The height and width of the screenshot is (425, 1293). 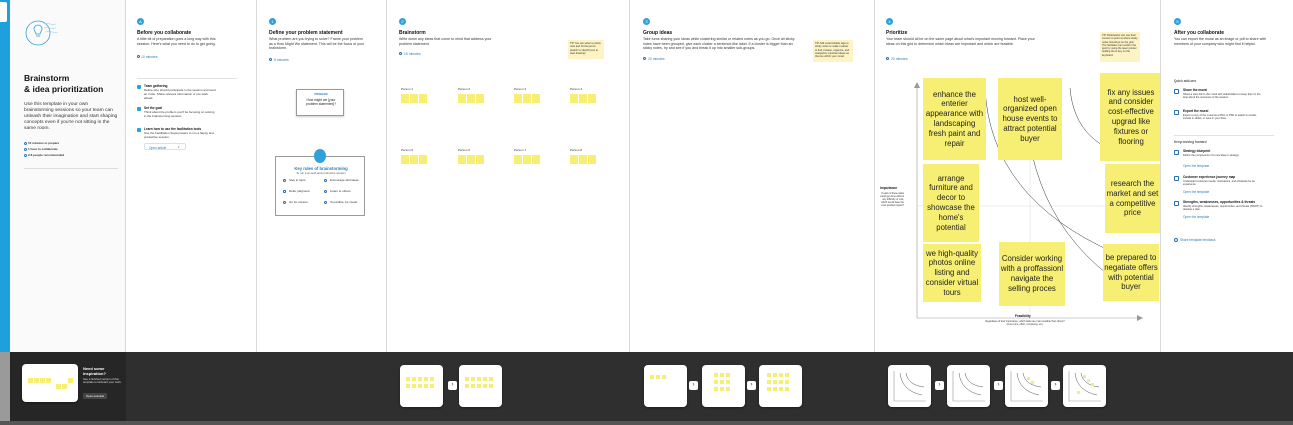 I want to click on step-badge: 1, so click(x=272, y=21).